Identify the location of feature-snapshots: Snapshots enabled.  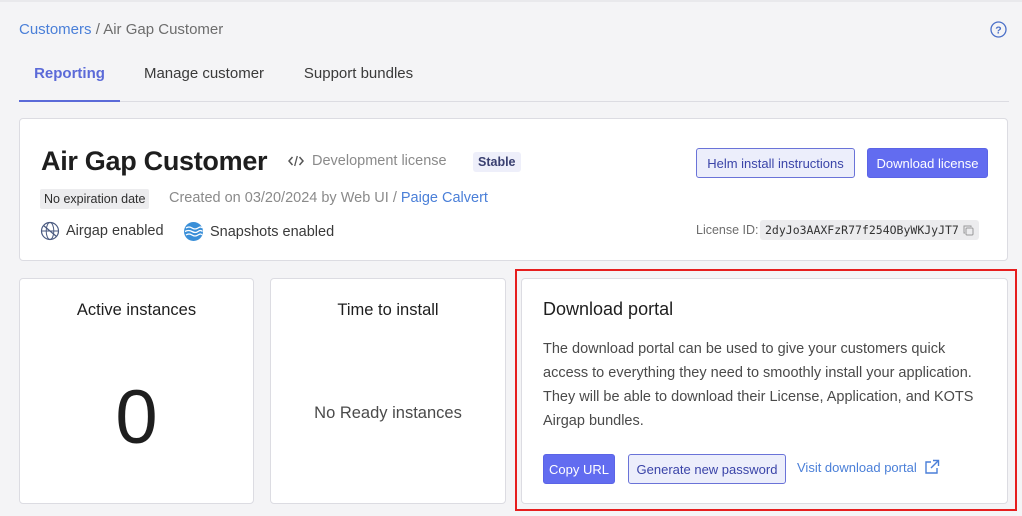
(258, 231).